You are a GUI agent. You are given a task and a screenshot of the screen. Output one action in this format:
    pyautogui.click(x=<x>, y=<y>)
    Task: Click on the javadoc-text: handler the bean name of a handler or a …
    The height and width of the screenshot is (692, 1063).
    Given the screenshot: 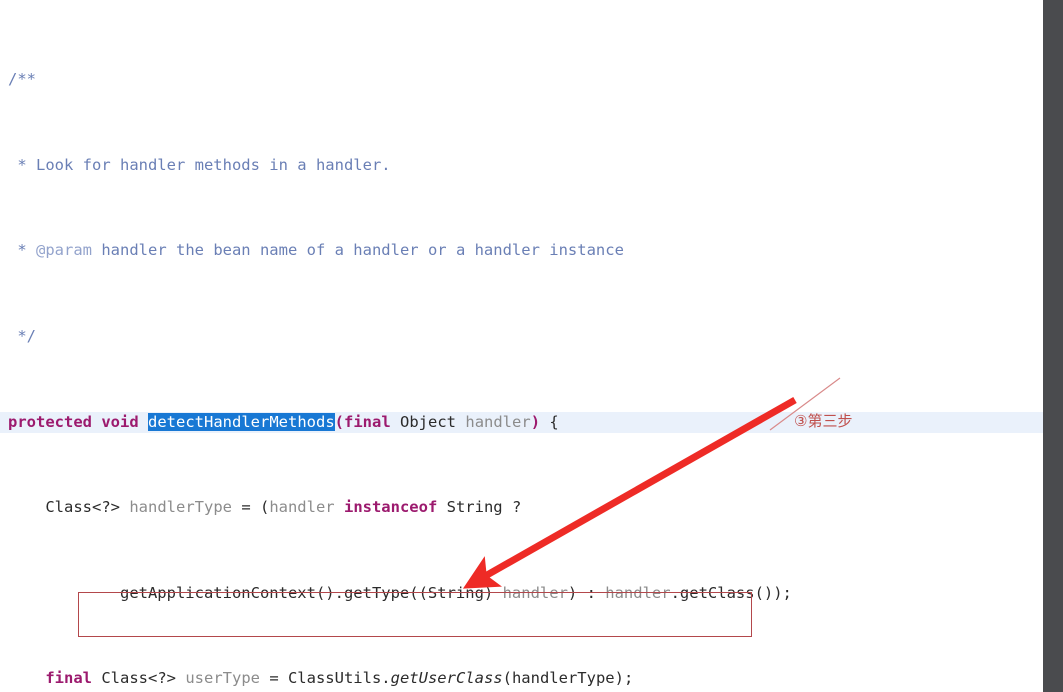 What is the action you would take?
    pyautogui.click(x=358, y=250)
    